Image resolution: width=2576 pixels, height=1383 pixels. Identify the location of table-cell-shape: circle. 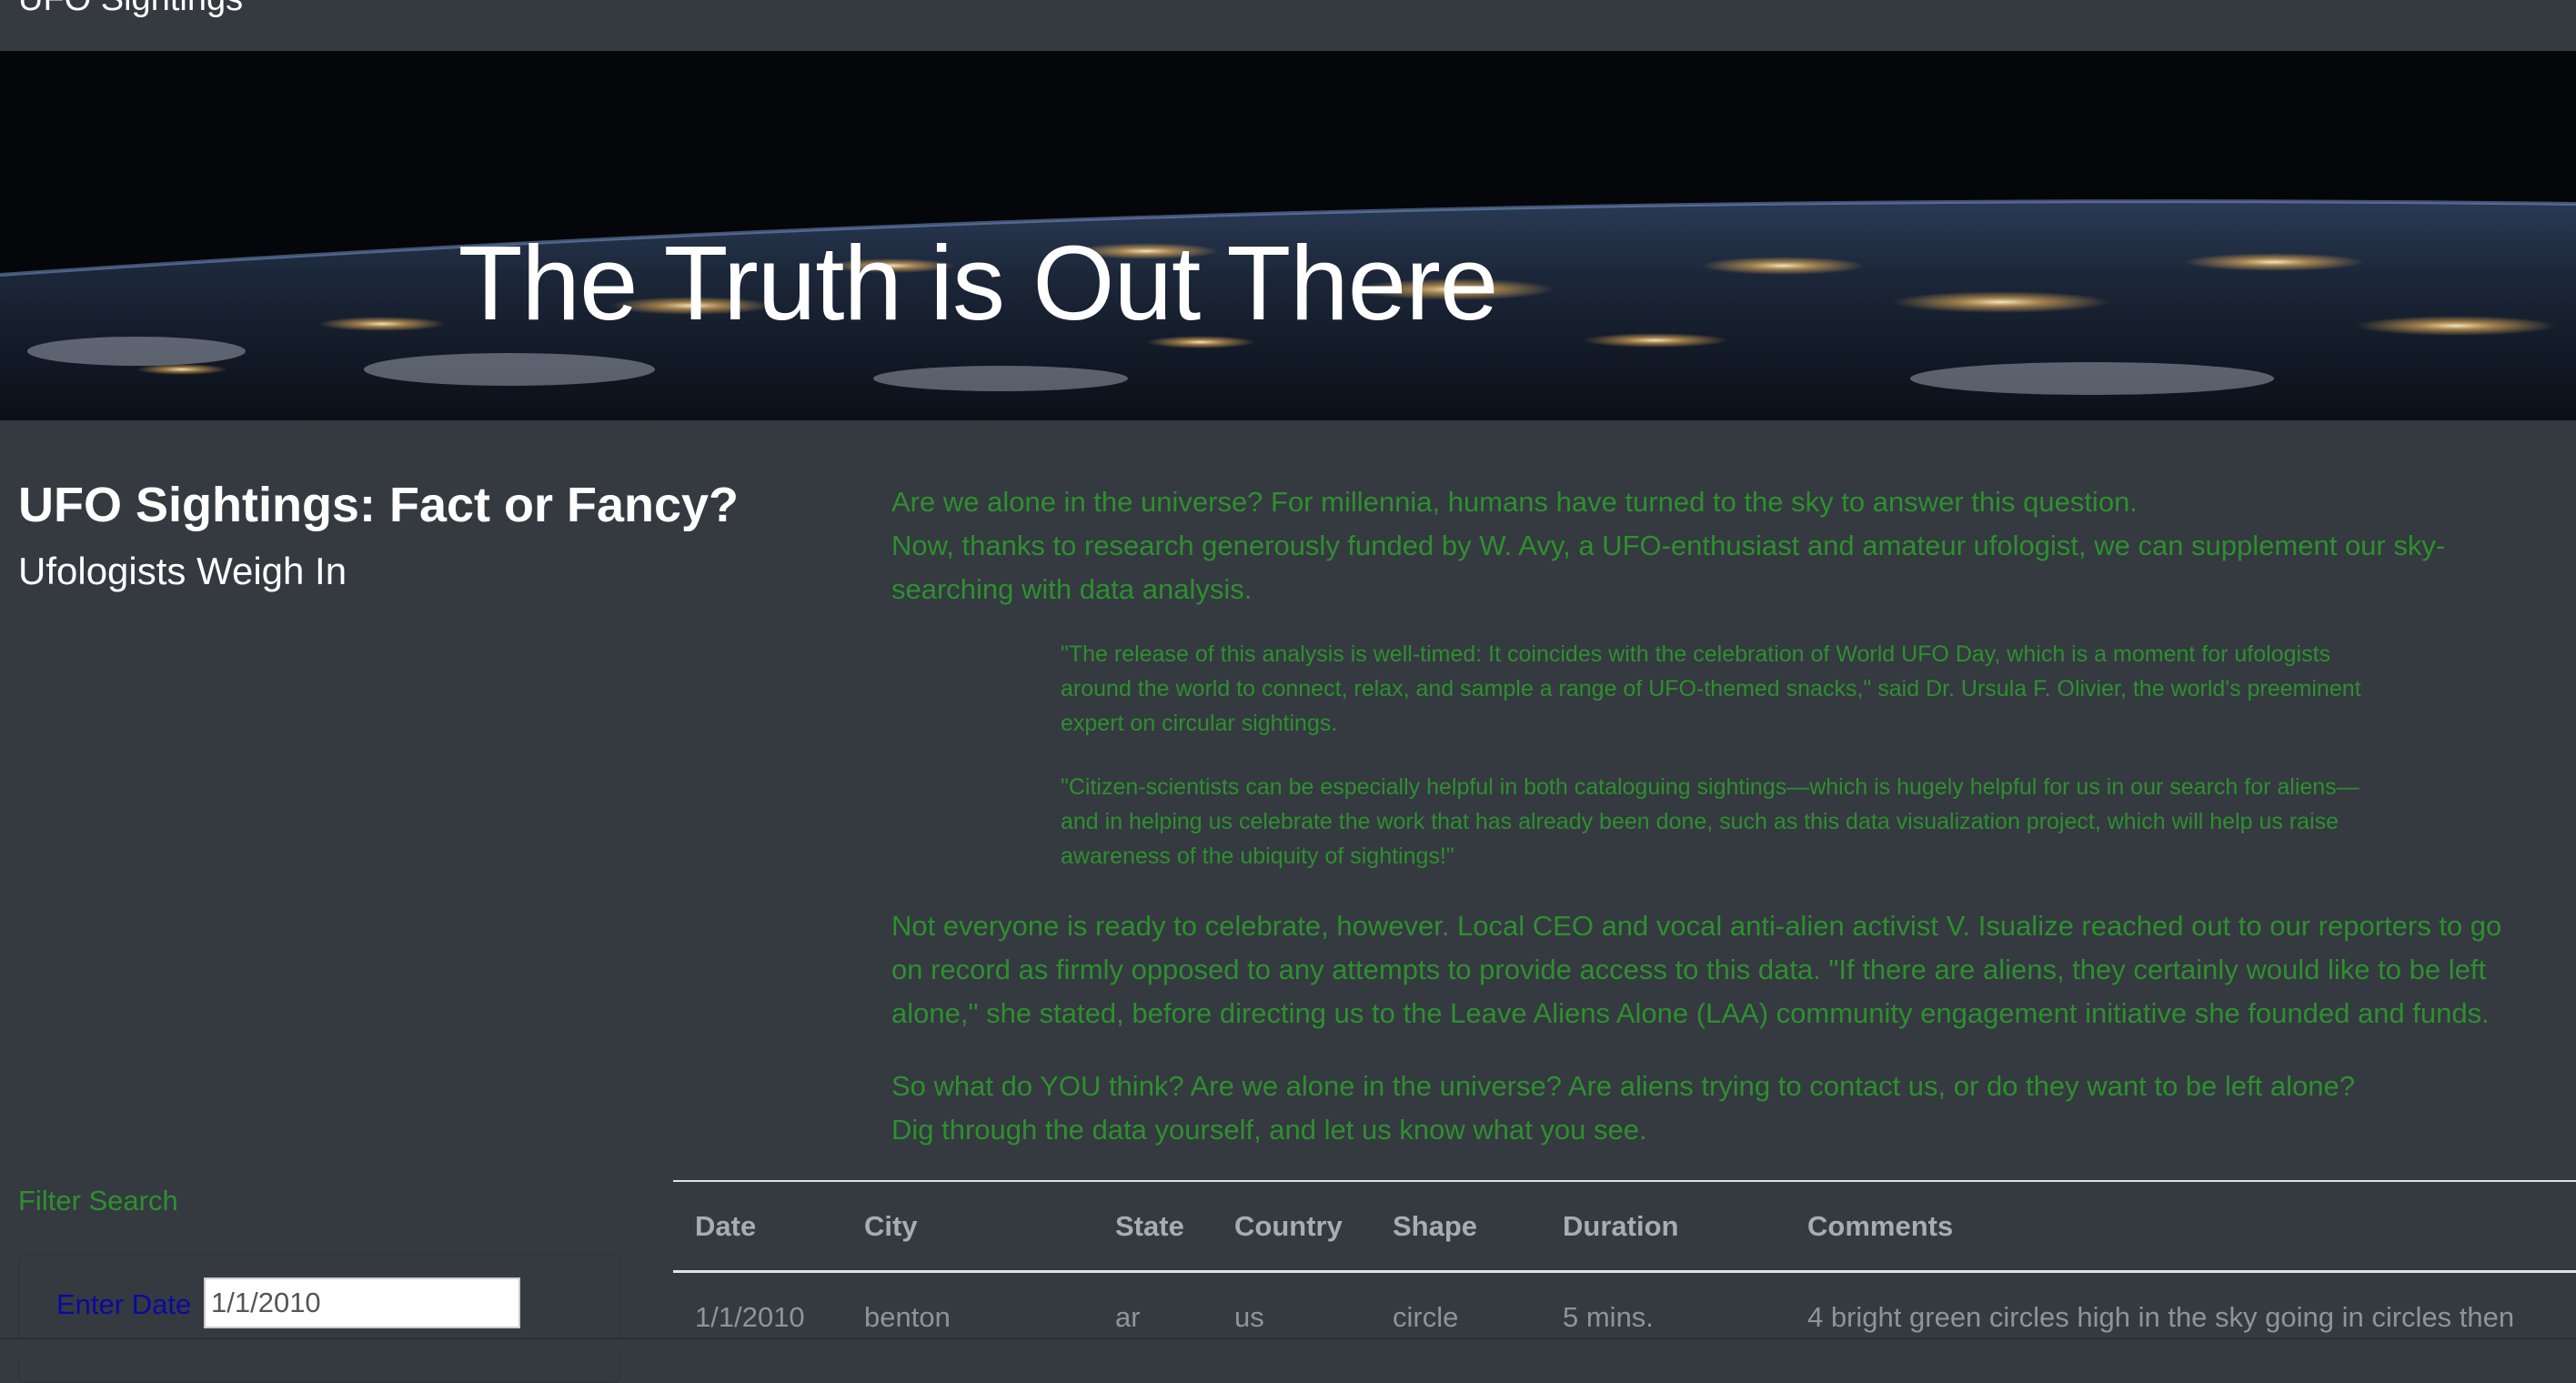
(1426, 1317).